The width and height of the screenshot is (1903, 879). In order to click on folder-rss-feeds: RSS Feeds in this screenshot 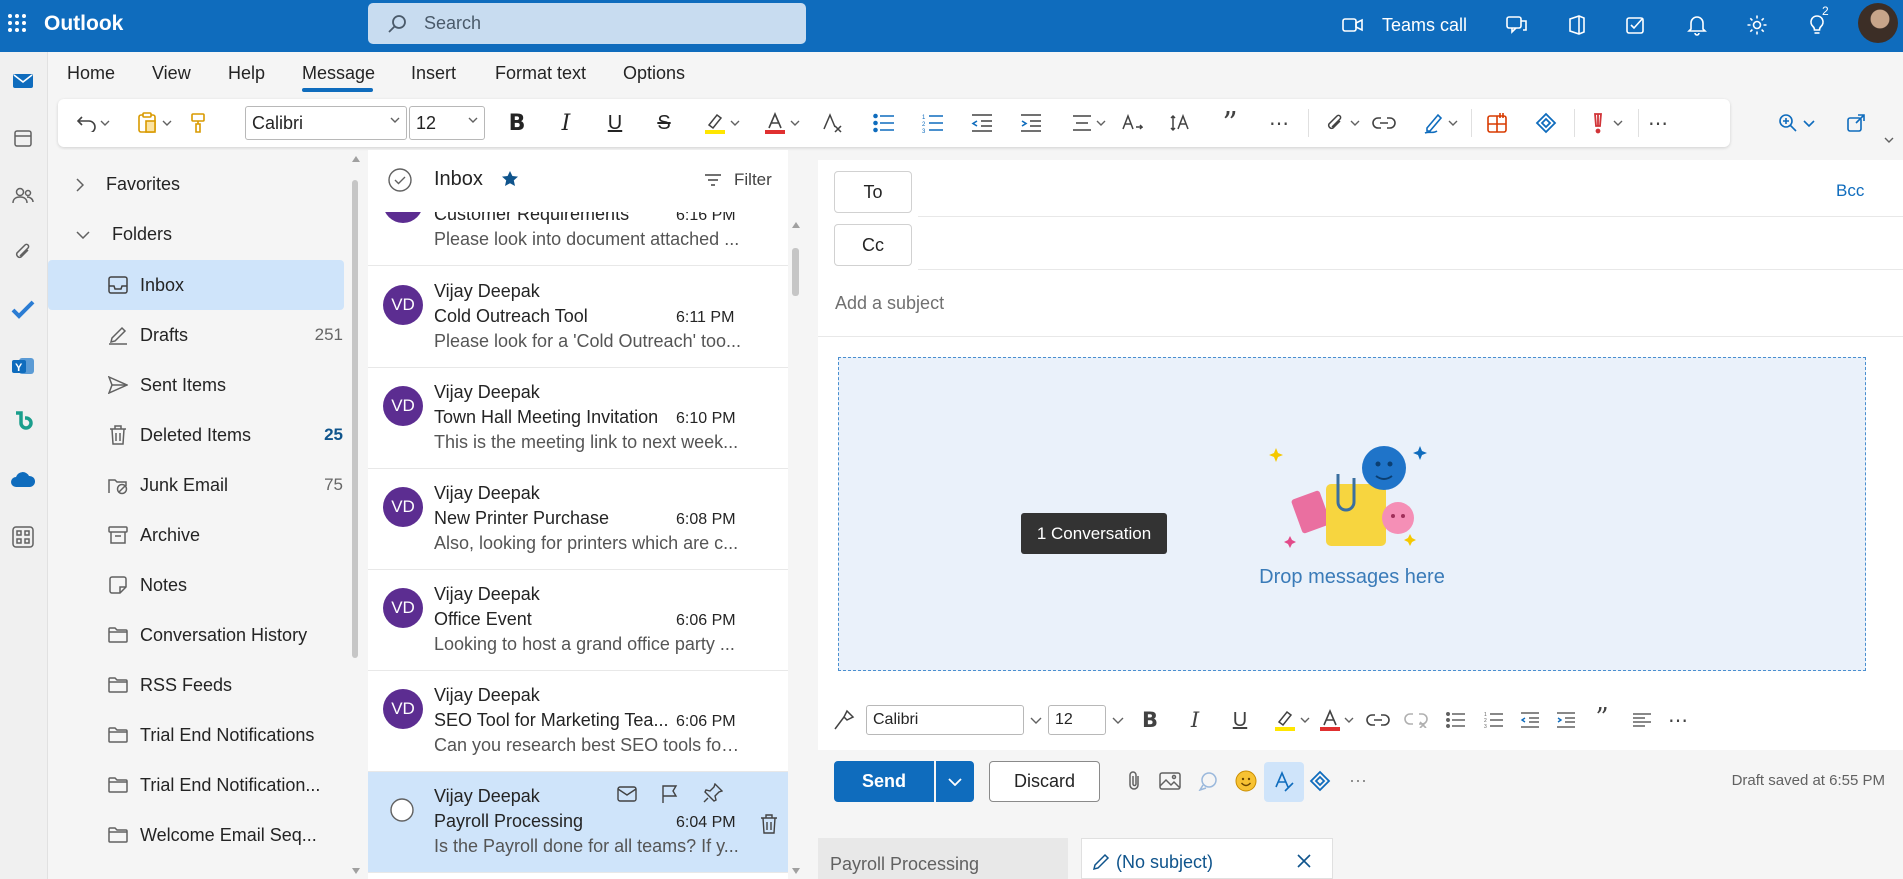, I will do `click(195, 685)`.